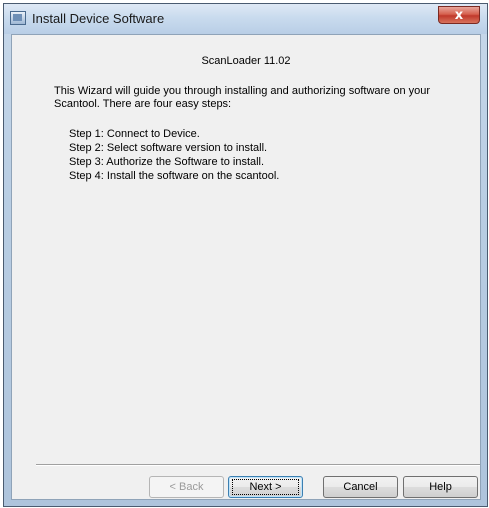 The width and height of the screenshot is (489, 508). I want to click on next-button-label: Next >, so click(265, 487).